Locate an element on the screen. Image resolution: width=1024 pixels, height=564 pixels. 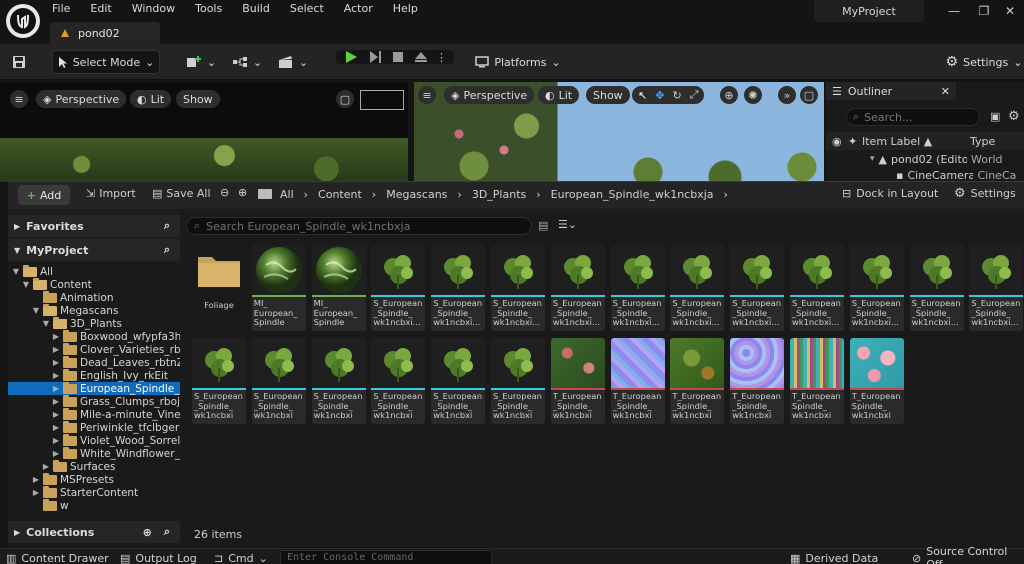
outliner-tab: ☰ Outliner ✕ is located at coordinates (891, 91).